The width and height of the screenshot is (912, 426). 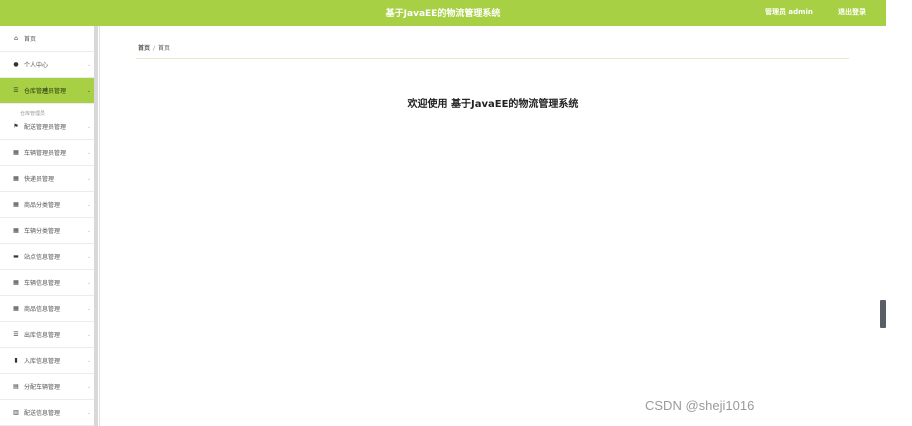 I want to click on sidebar-item: ▥ 配送信息管理 ⌄, so click(x=47, y=413).